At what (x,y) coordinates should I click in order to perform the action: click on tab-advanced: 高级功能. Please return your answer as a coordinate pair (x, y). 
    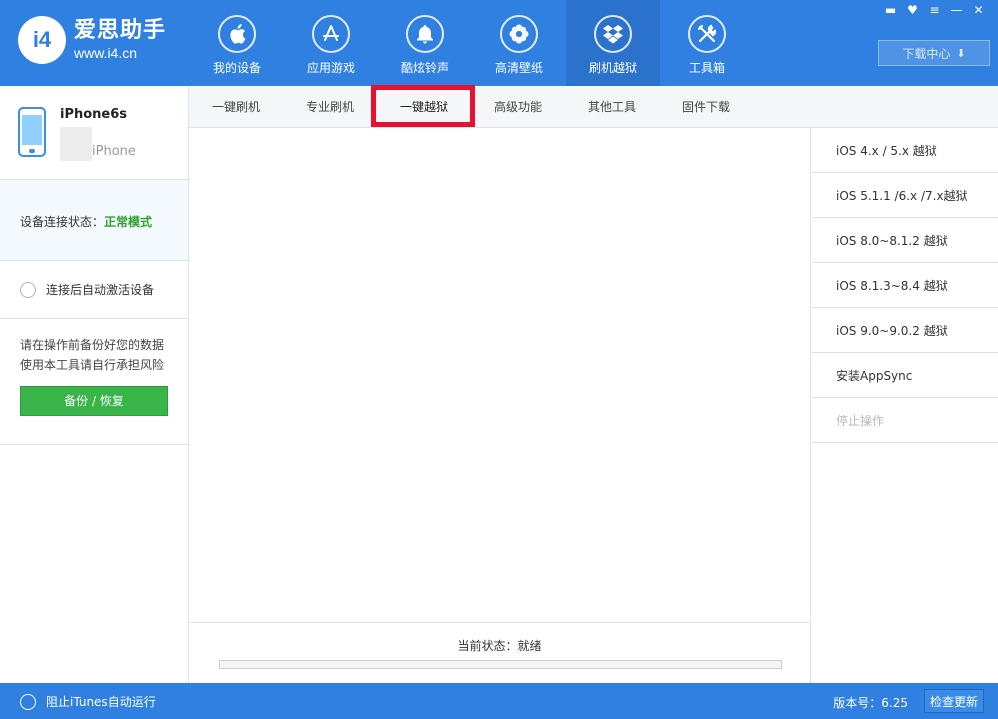
    Looking at the image, I should click on (518, 106).